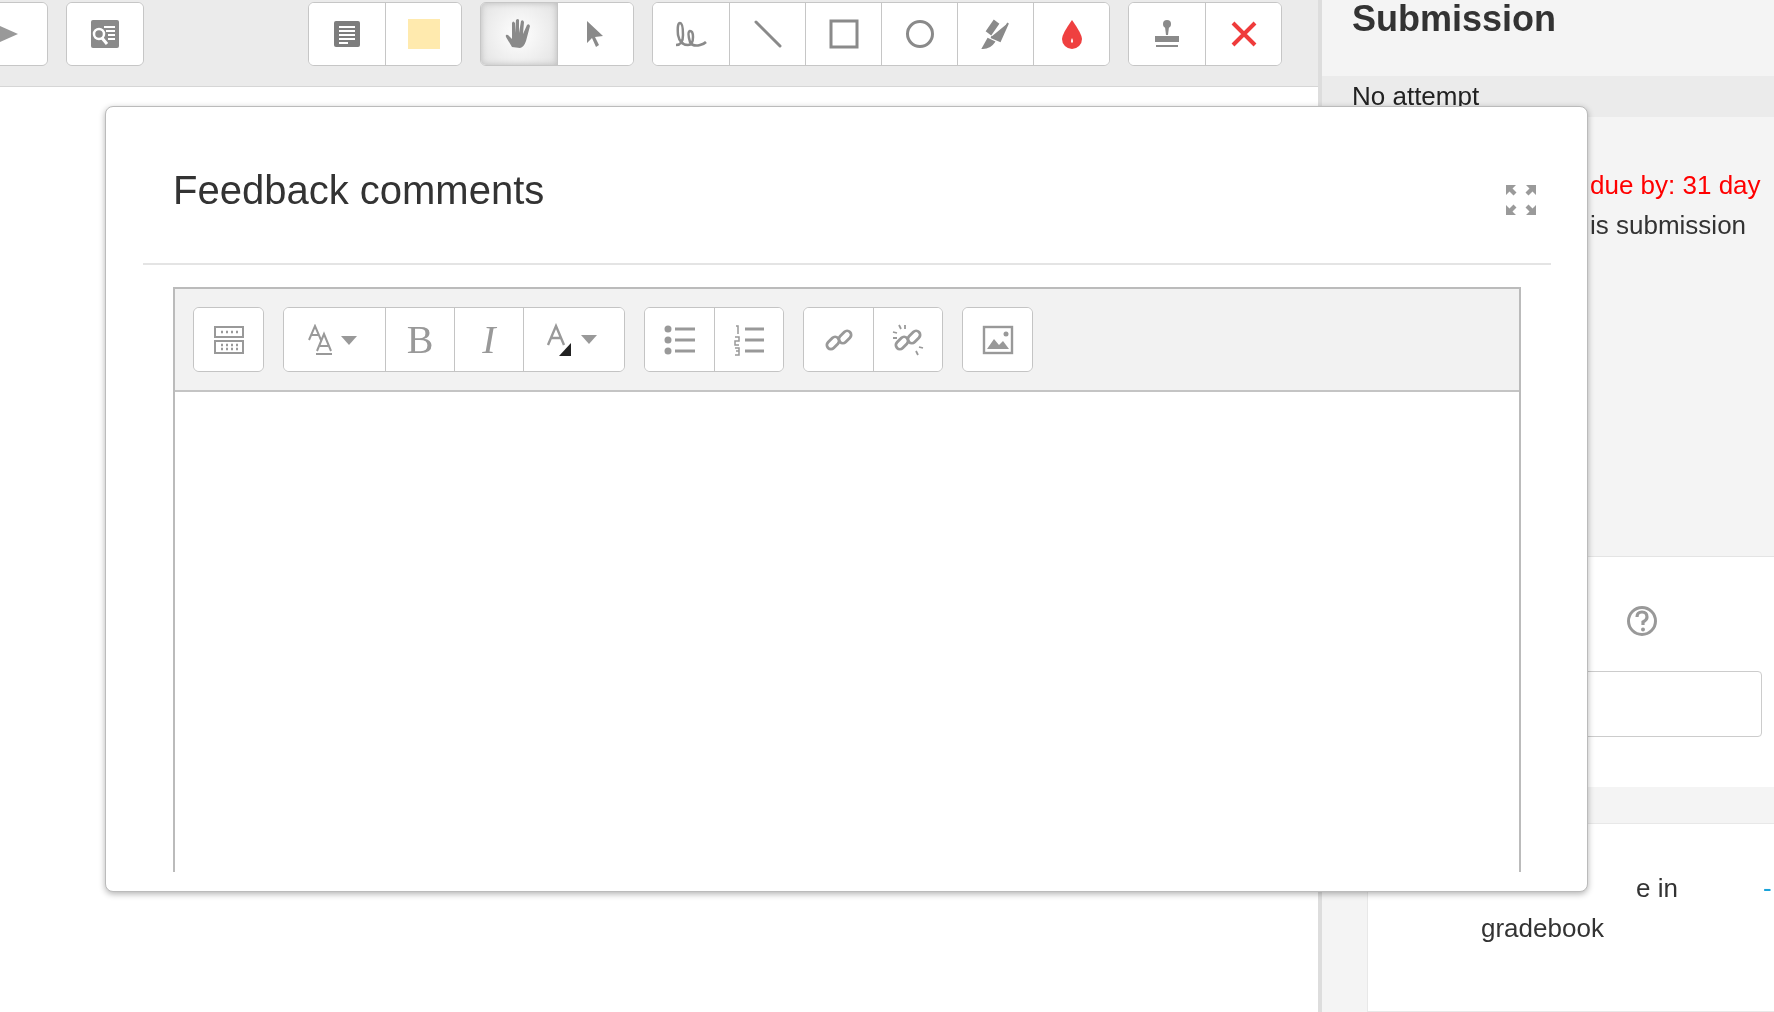 Image resolution: width=1774 pixels, height=1012 pixels. I want to click on status-text: No attempt, so click(1416, 95).